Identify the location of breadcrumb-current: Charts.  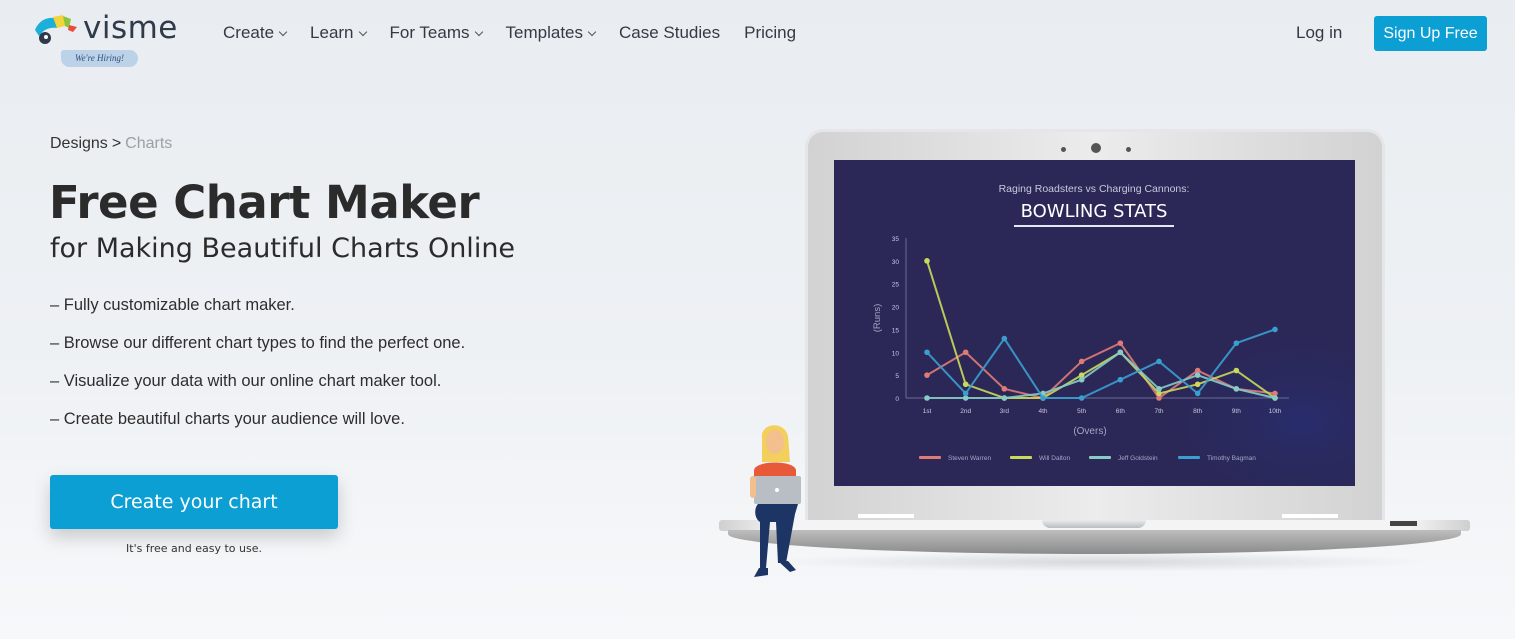
(149, 143).